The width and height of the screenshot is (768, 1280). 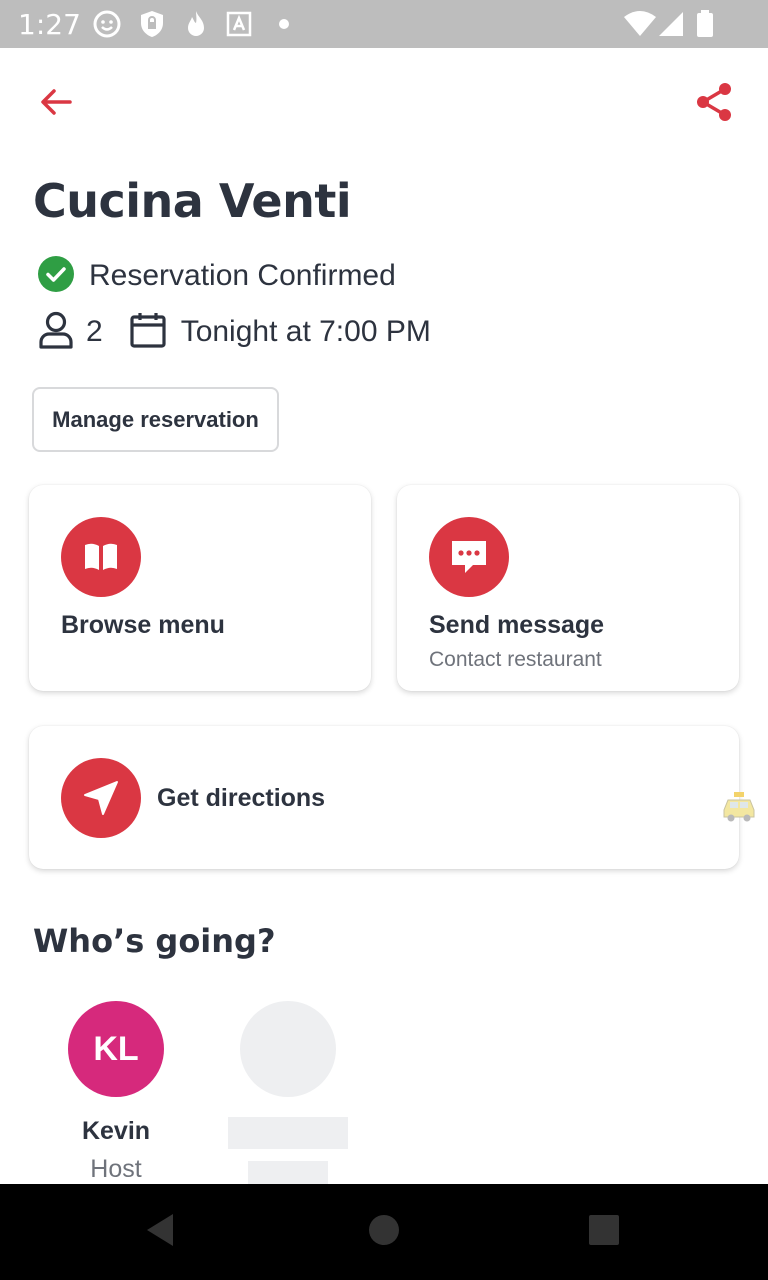 I want to click on calendar-icon, so click(x=148, y=332).